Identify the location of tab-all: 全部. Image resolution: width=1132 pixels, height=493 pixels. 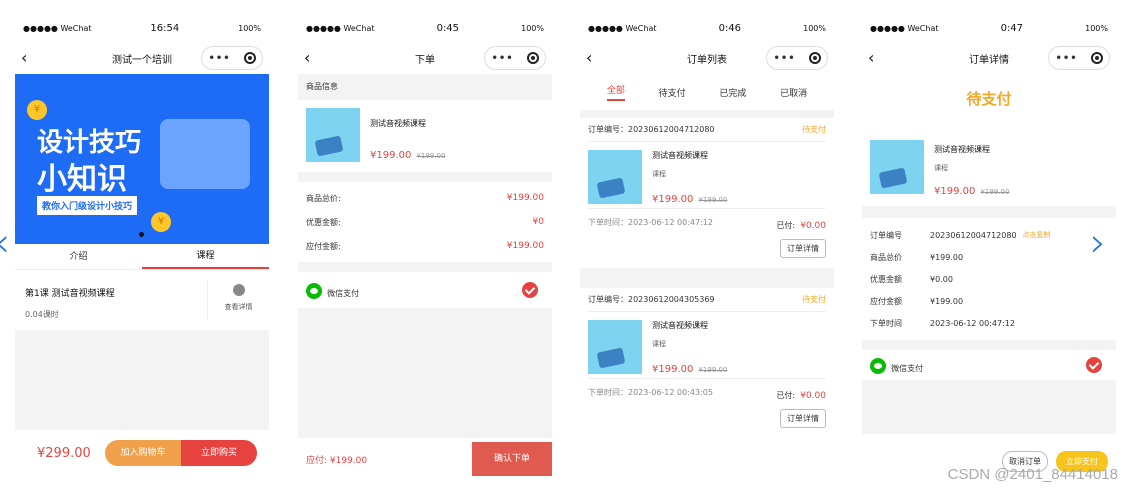
(615, 92).